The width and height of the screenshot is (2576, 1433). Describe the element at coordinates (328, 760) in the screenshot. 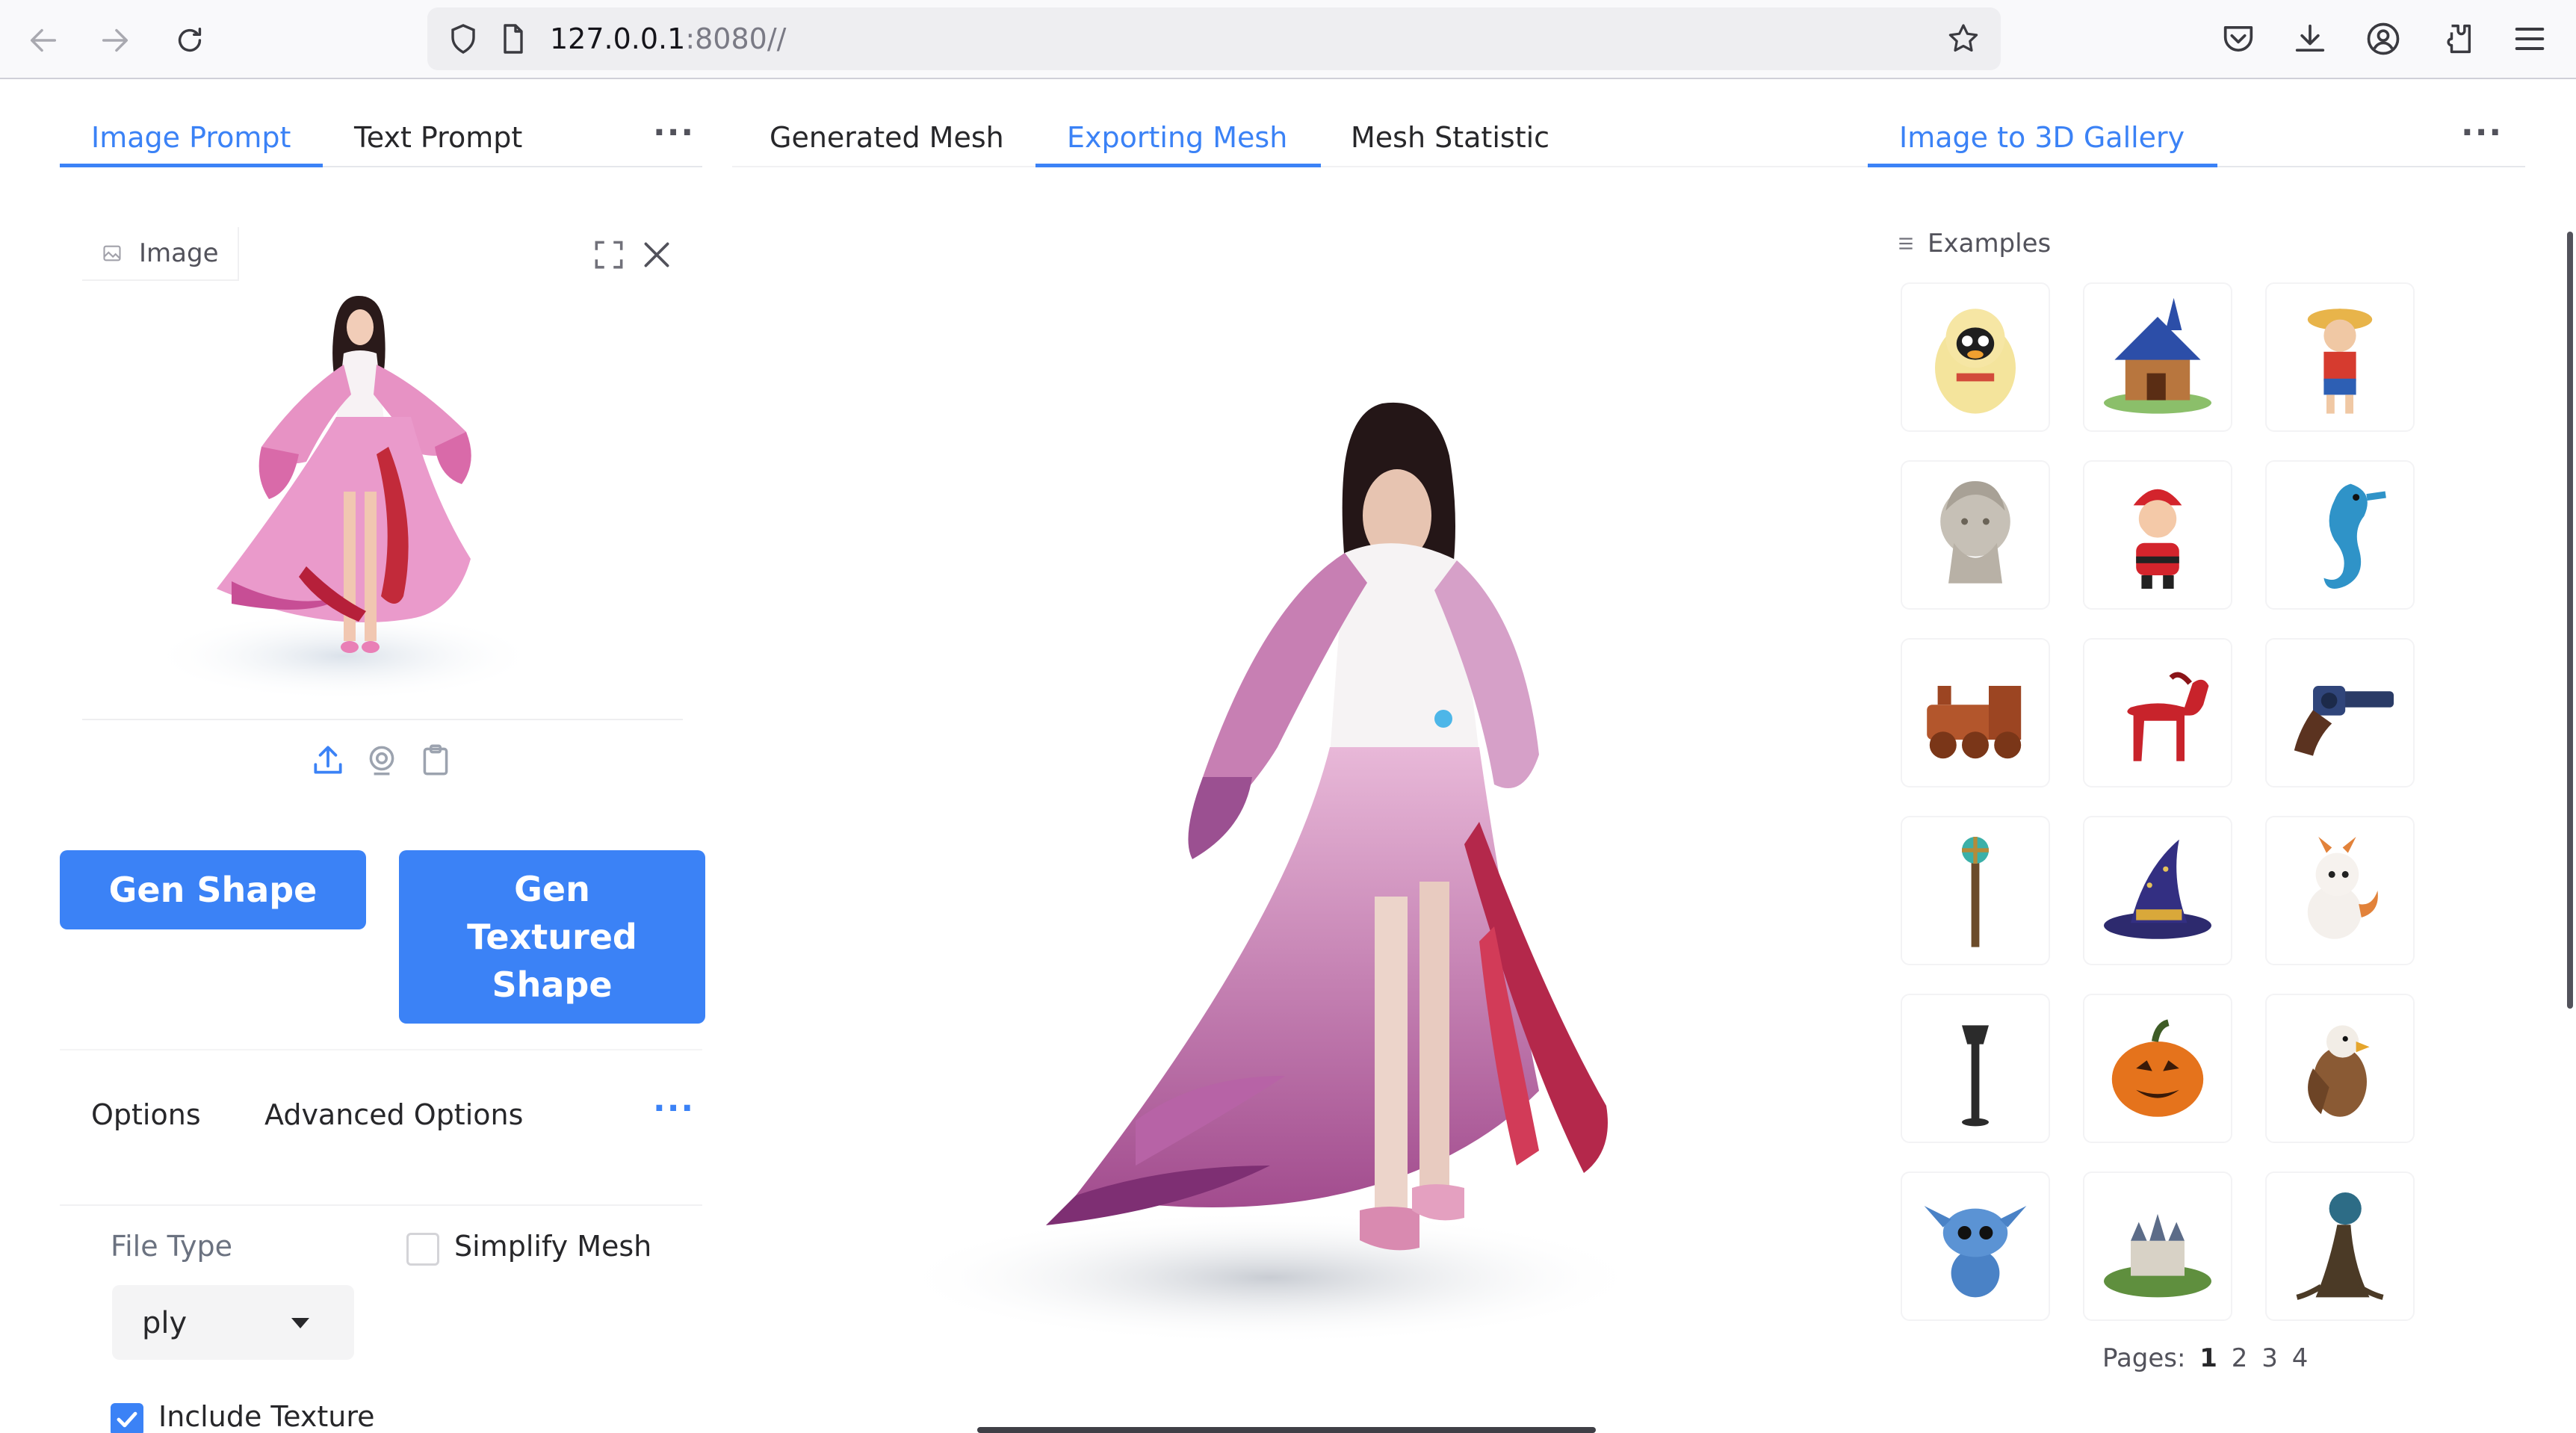

I see `upload-icon` at that location.